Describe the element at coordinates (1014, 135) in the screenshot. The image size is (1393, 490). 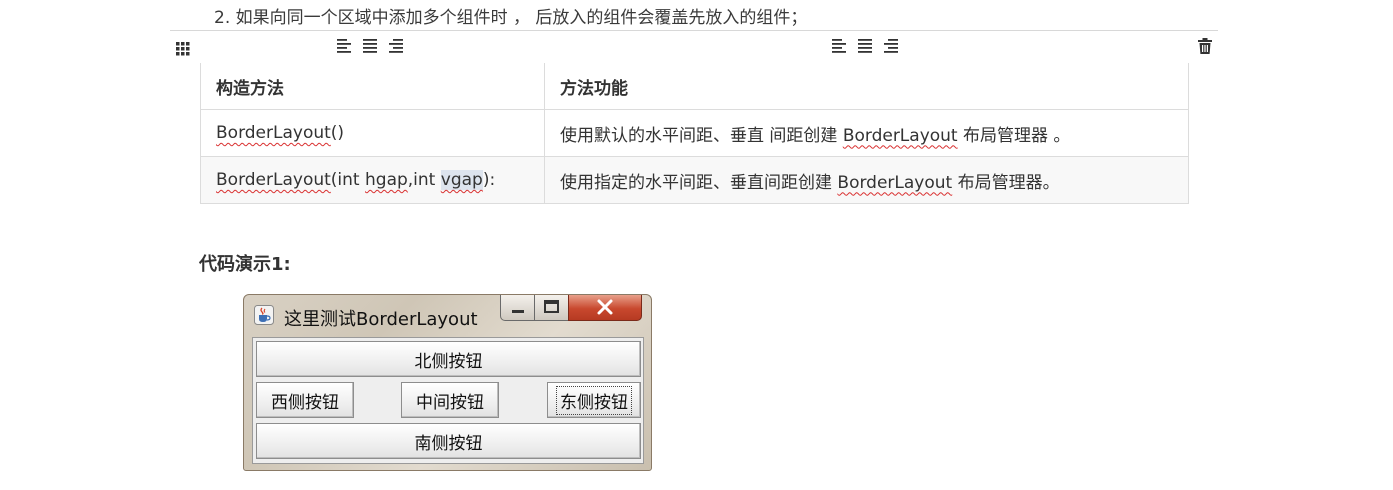
I see `desc-text: 布局管理器 。` at that location.